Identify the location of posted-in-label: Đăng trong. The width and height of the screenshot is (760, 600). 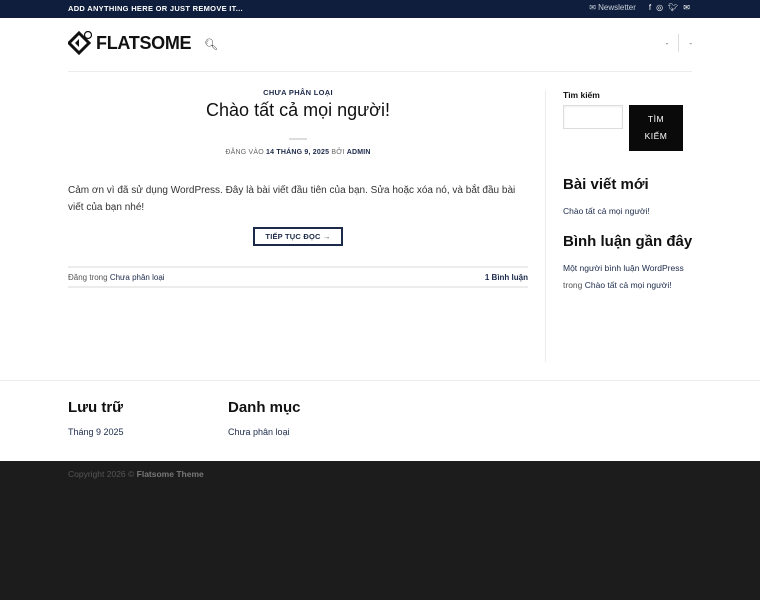
(88, 277).